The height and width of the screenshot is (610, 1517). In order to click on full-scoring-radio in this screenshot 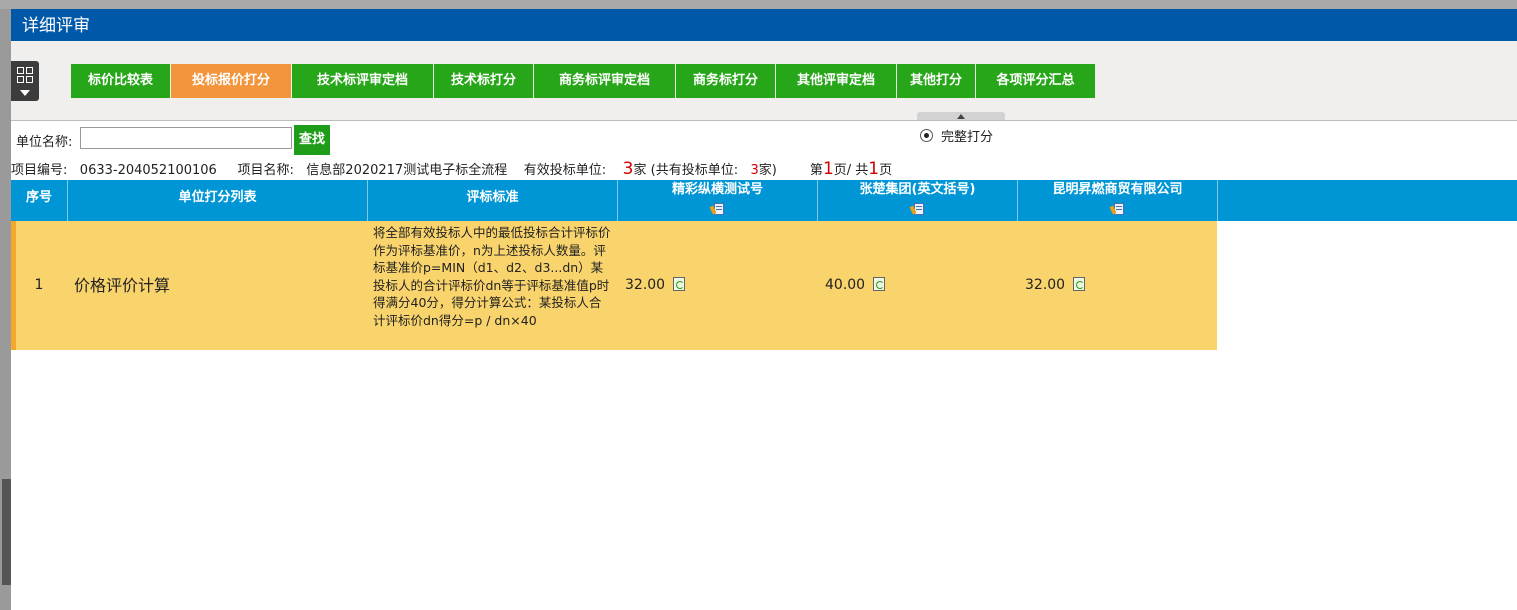, I will do `click(926, 135)`.